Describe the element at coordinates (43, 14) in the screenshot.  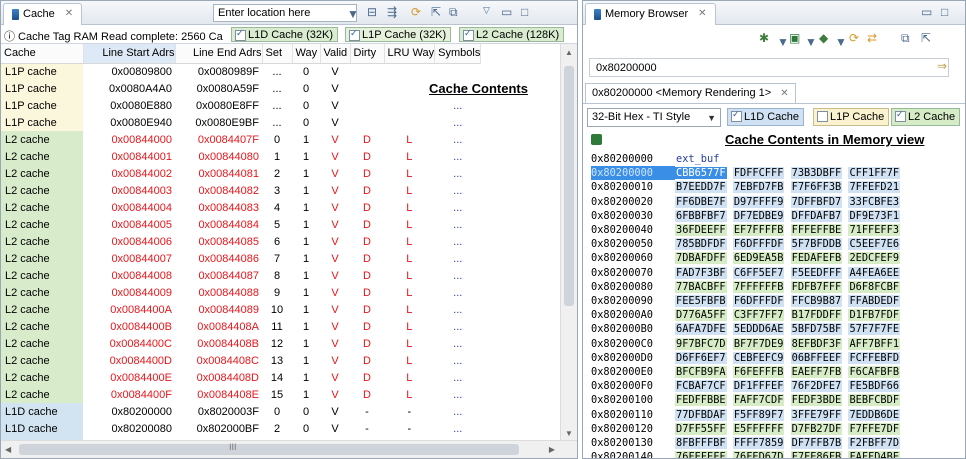
I see `tab-cache: Cache ✕` at that location.